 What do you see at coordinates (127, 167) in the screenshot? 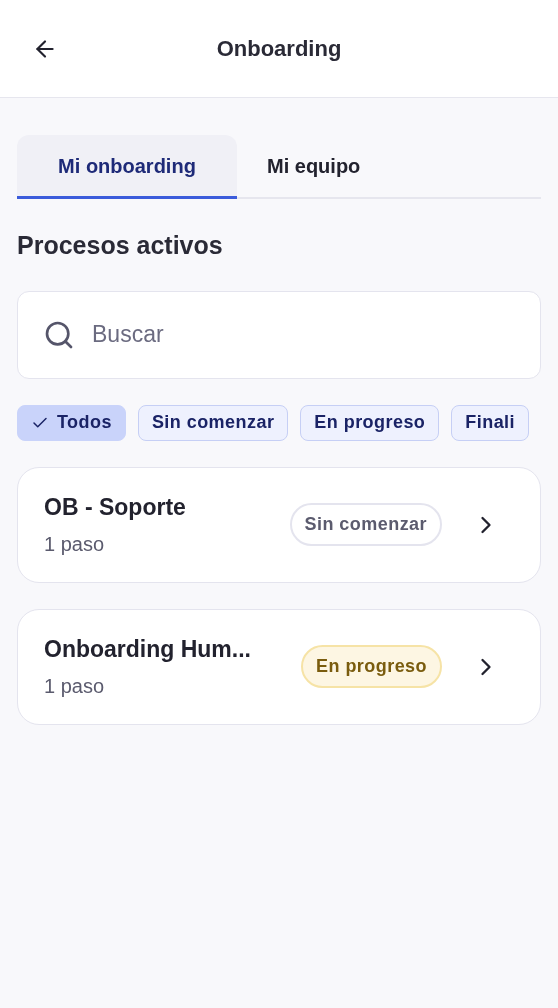
I see `tab: Mi onboarding` at bounding box center [127, 167].